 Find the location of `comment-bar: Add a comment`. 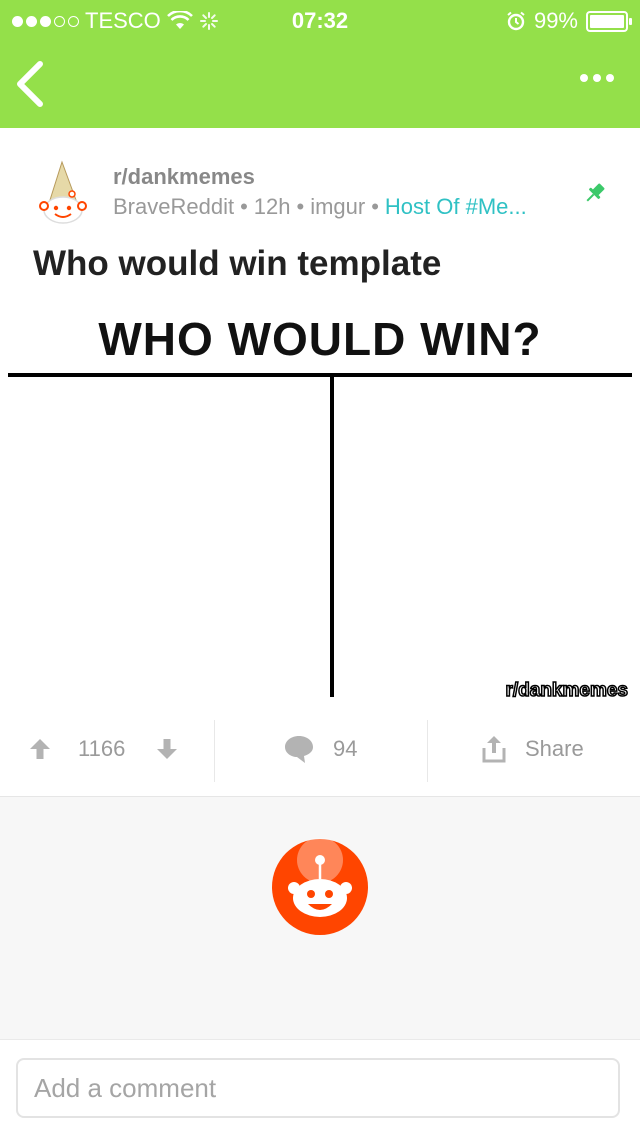

comment-bar: Add a comment is located at coordinates (320, 1088).